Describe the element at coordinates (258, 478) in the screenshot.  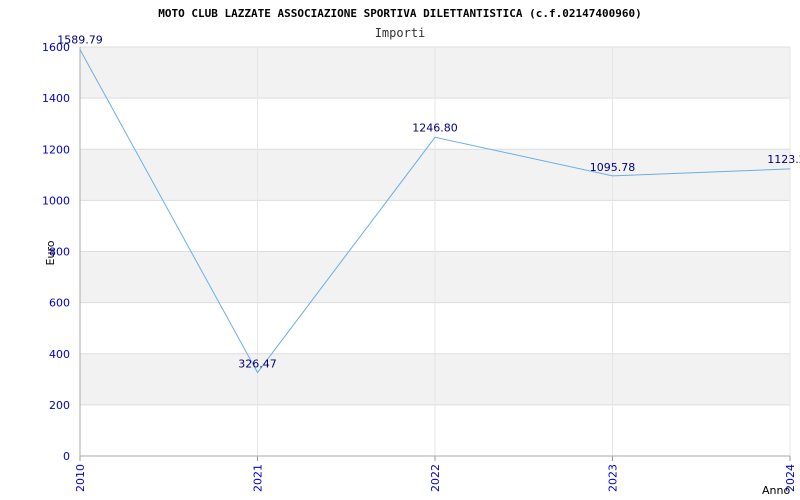
I see `x-tick-label: 2021` at that location.